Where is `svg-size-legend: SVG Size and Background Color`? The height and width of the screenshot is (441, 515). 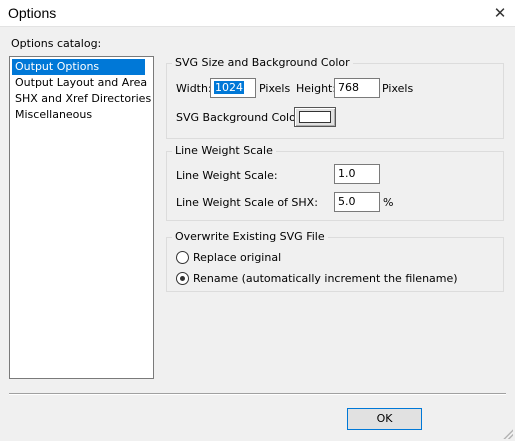 svg-size-legend: SVG Size and Background Color is located at coordinates (262, 62).